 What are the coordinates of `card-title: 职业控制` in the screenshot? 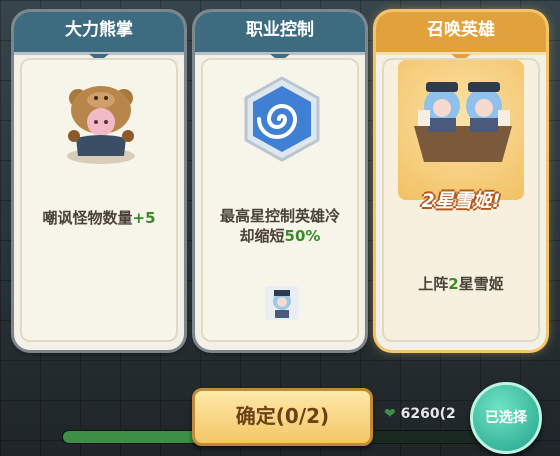 It's located at (280, 37).